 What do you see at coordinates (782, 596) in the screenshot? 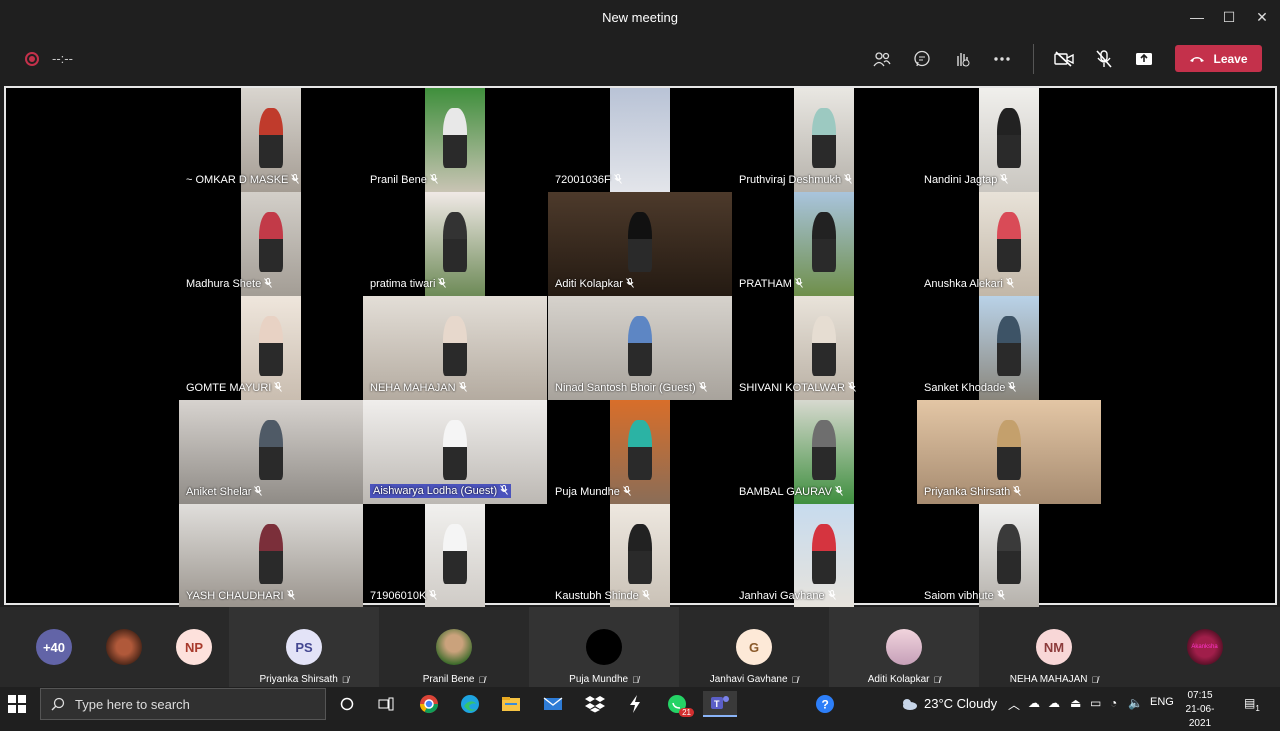
I see `participant-name: Janhavi Gavhane` at bounding box center [782, 596].